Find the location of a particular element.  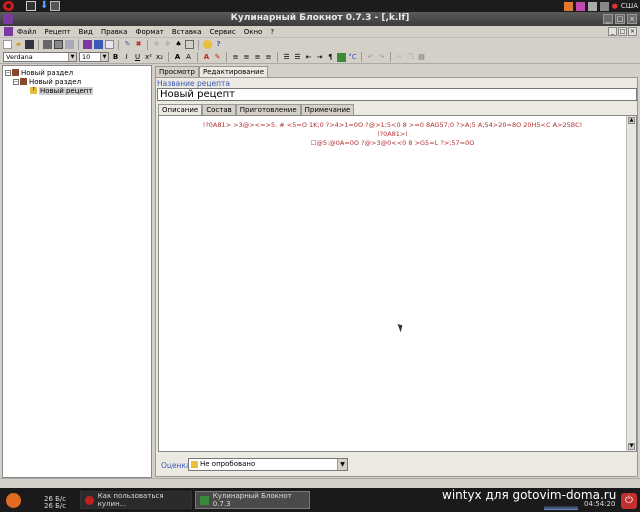

undo-icon: ↶ is located at coordinates (370, 57).